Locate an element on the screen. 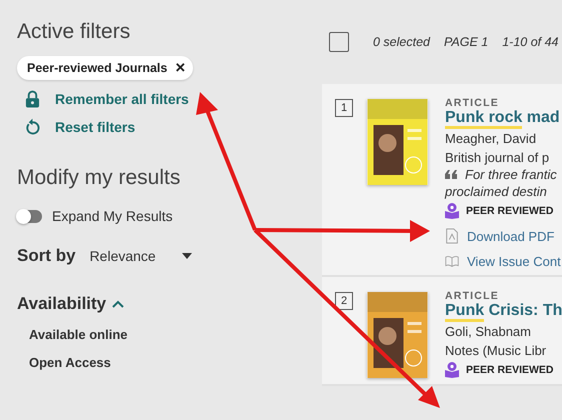 The width and height of the screenshot is (562, 420). remember-filters-link: Remember all filters is located at coordinates (122, 99).